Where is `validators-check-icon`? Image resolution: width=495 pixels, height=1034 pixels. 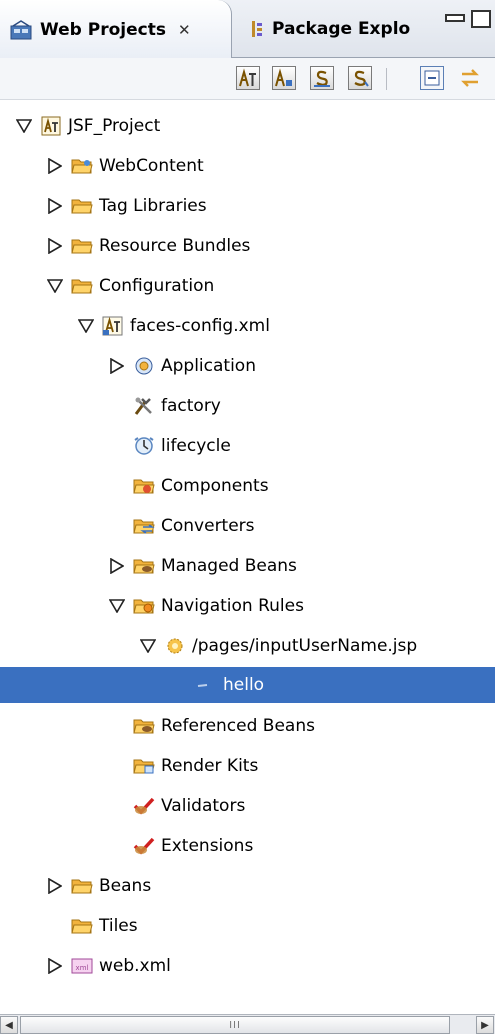
validators-check-icon is located at coordinates (144, 846).